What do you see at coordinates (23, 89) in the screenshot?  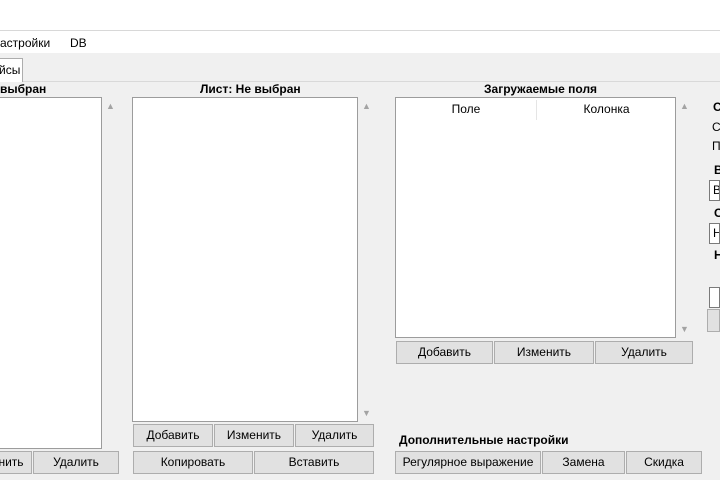 I see `left-panel-title: выбран` at bounding box center [23, 89].